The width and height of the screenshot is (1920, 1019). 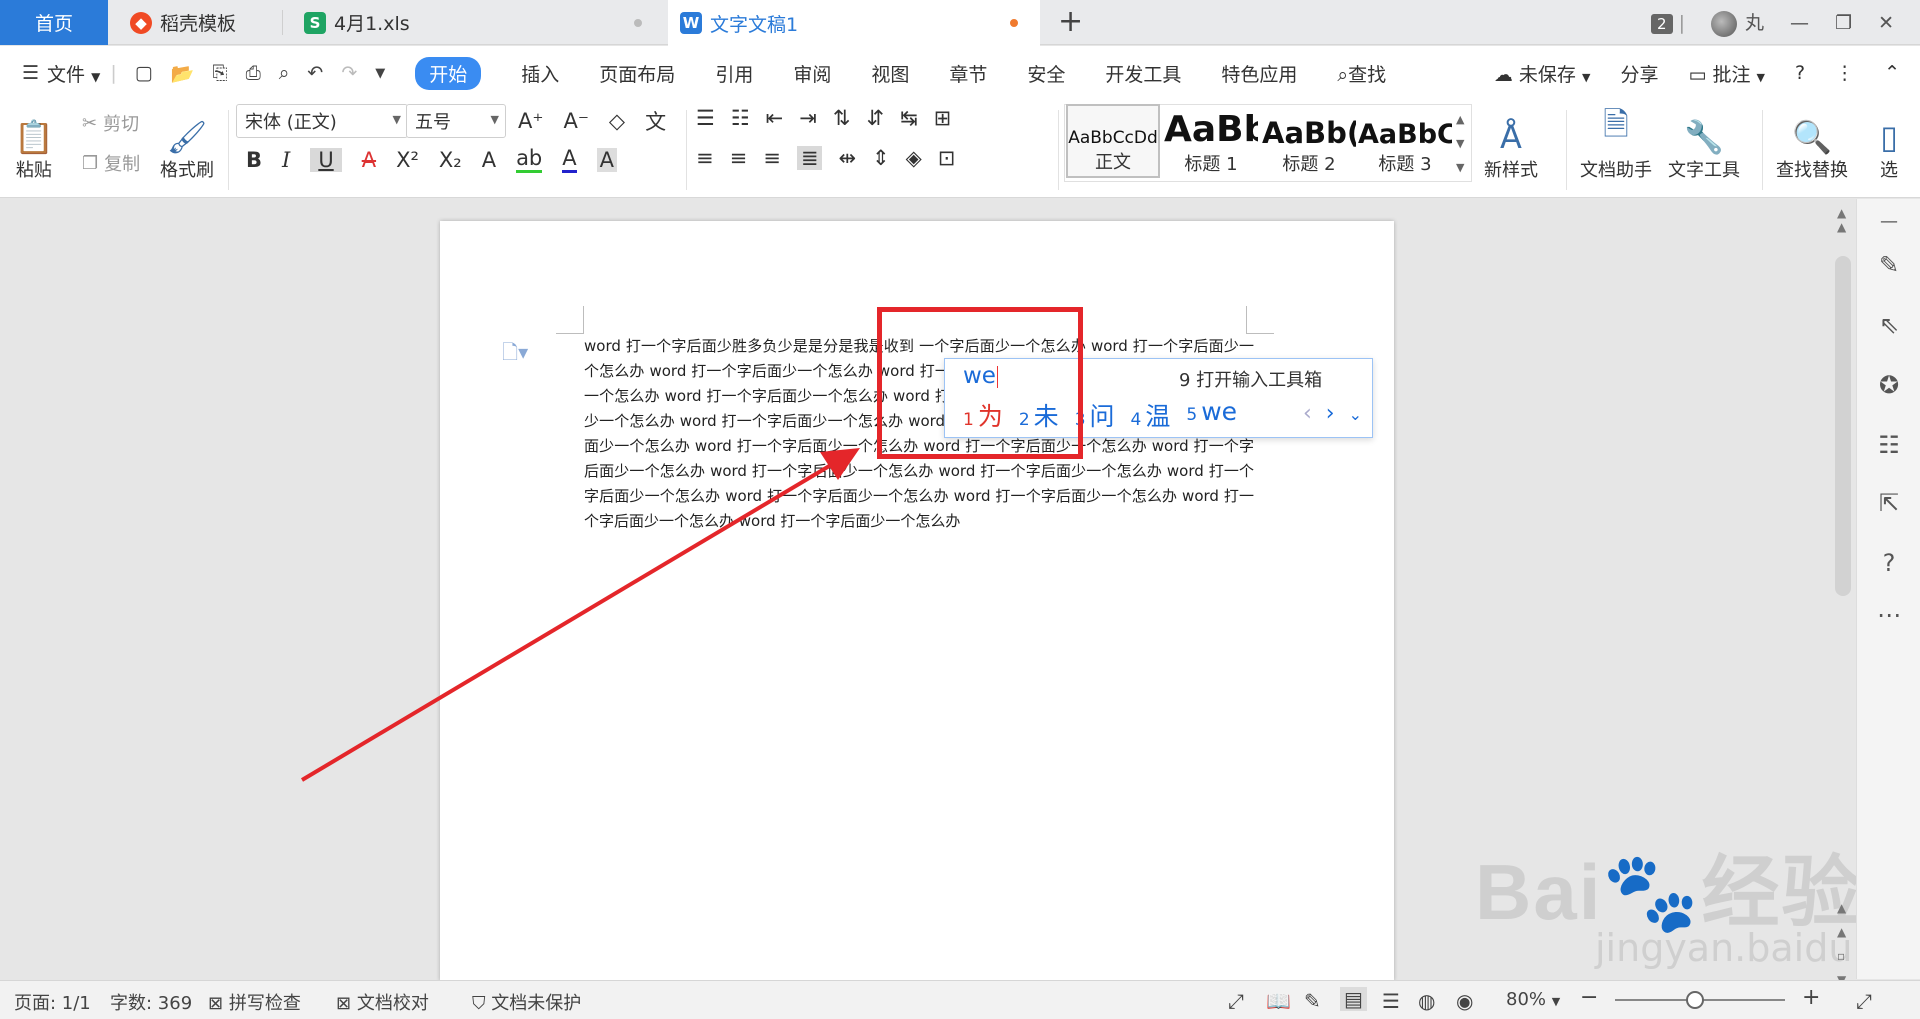 I want to click on page-indicator: 页面: 1/1, so click(x=52, y=1002).